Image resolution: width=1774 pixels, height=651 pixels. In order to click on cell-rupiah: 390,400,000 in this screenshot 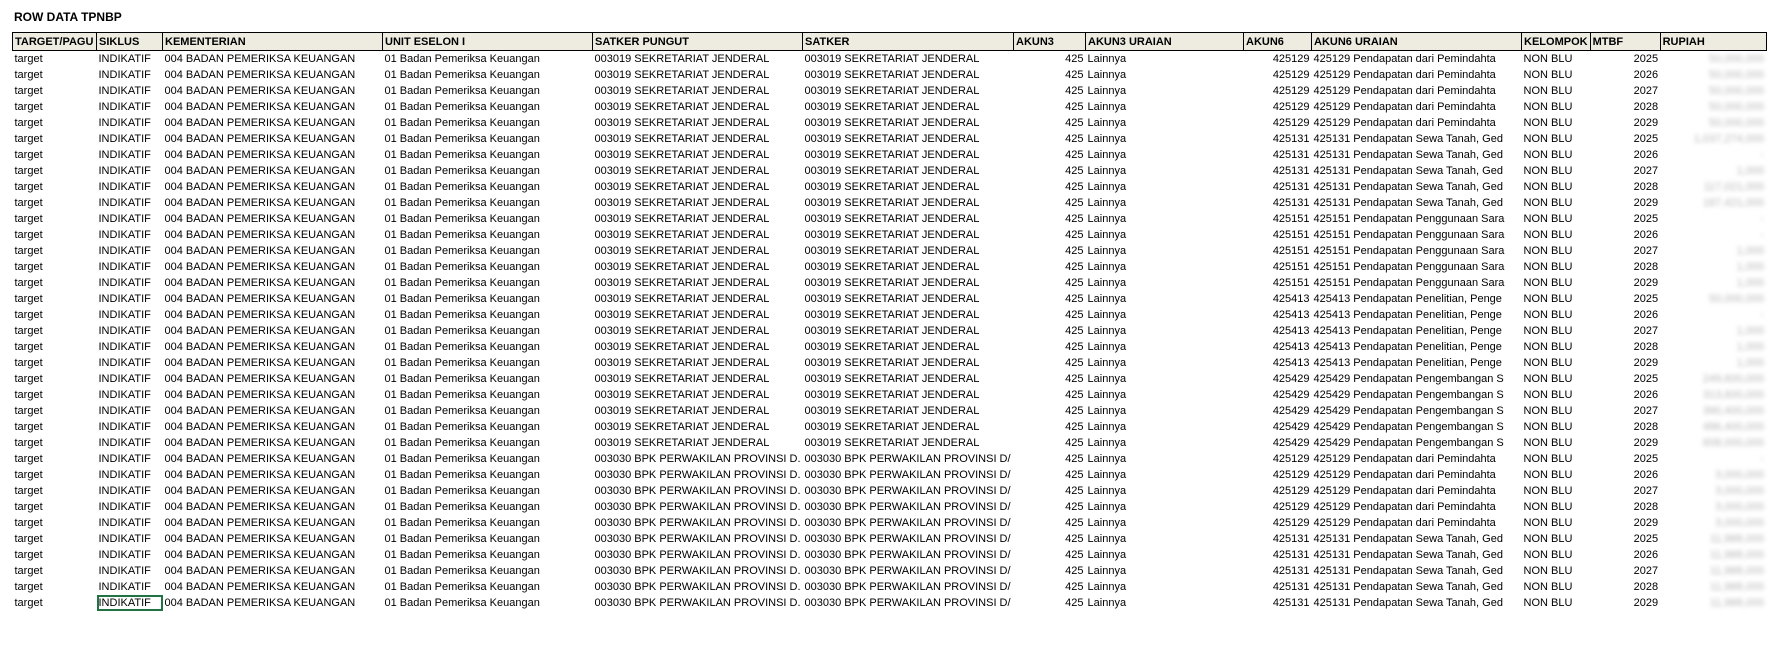, I will do `click(1713, 411)`.